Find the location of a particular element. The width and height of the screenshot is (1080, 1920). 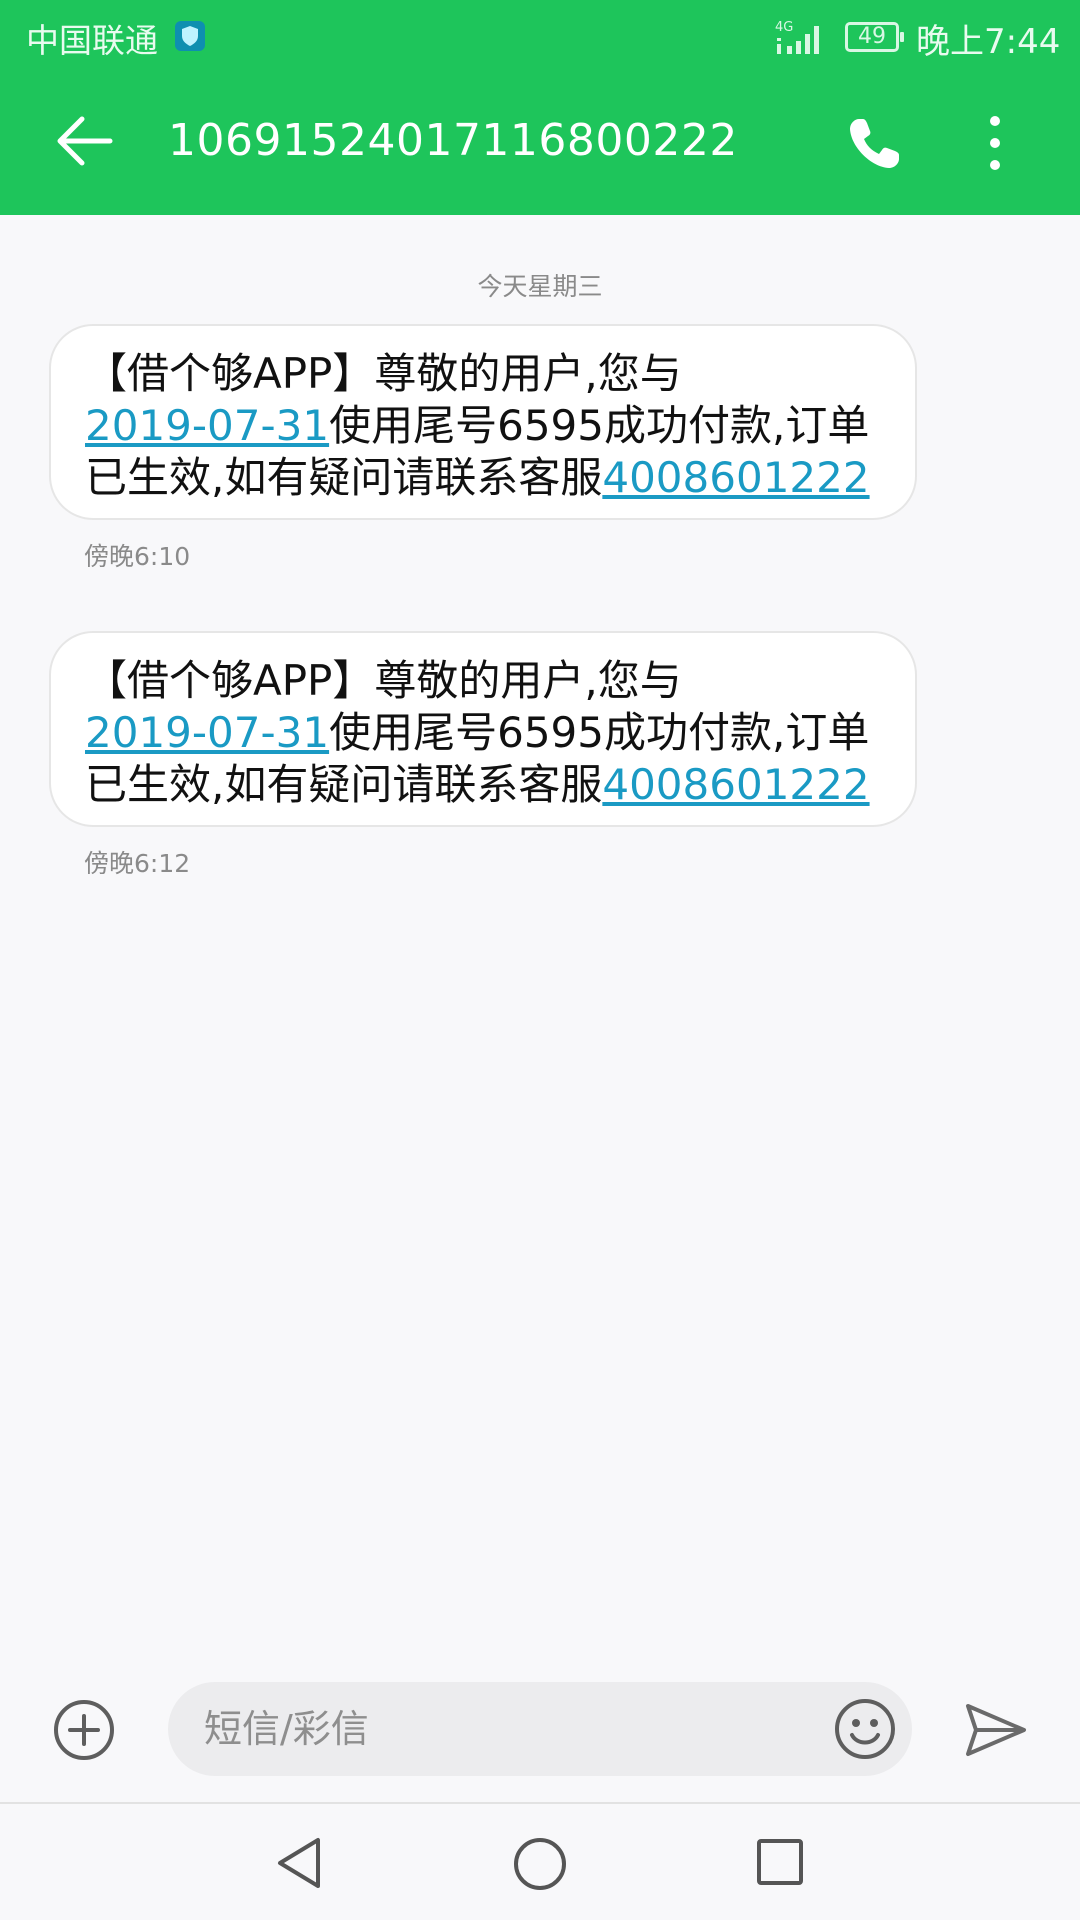

back-arrow-icon is located at coordinates (84, 141).